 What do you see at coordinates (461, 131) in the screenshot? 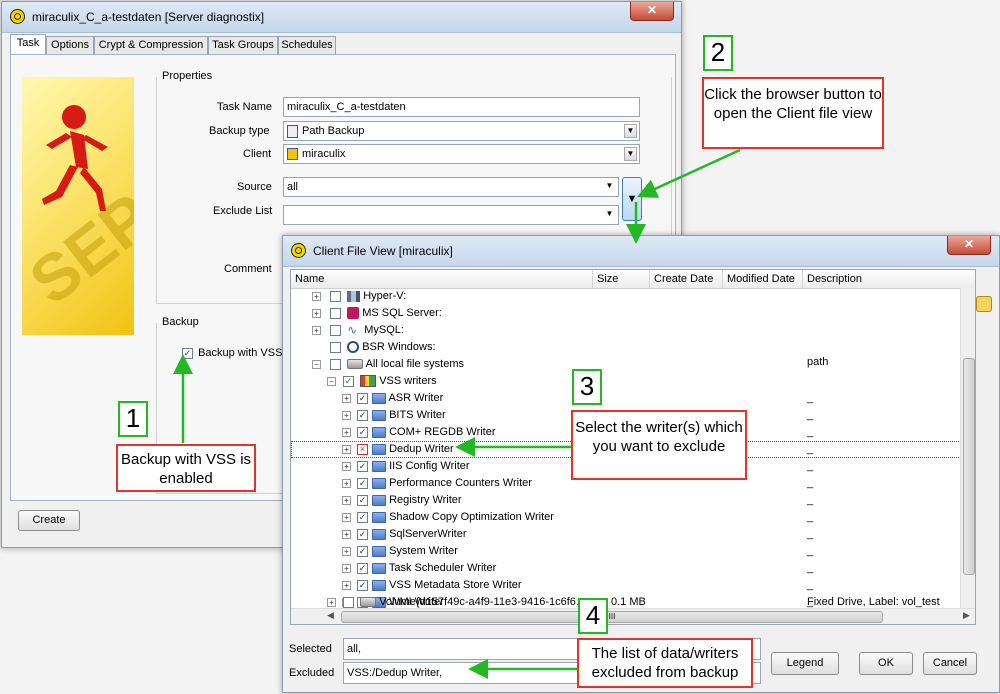
I see `backup-type-select: Path Backup ▼` at bounding box center [461, 131].